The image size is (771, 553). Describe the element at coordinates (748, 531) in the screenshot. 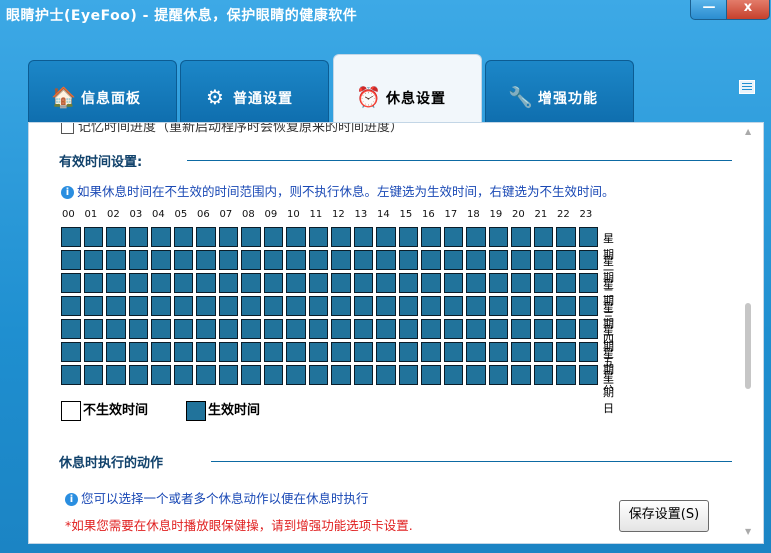

I see `scroll-down-arrow-icon: ▼` at that location.